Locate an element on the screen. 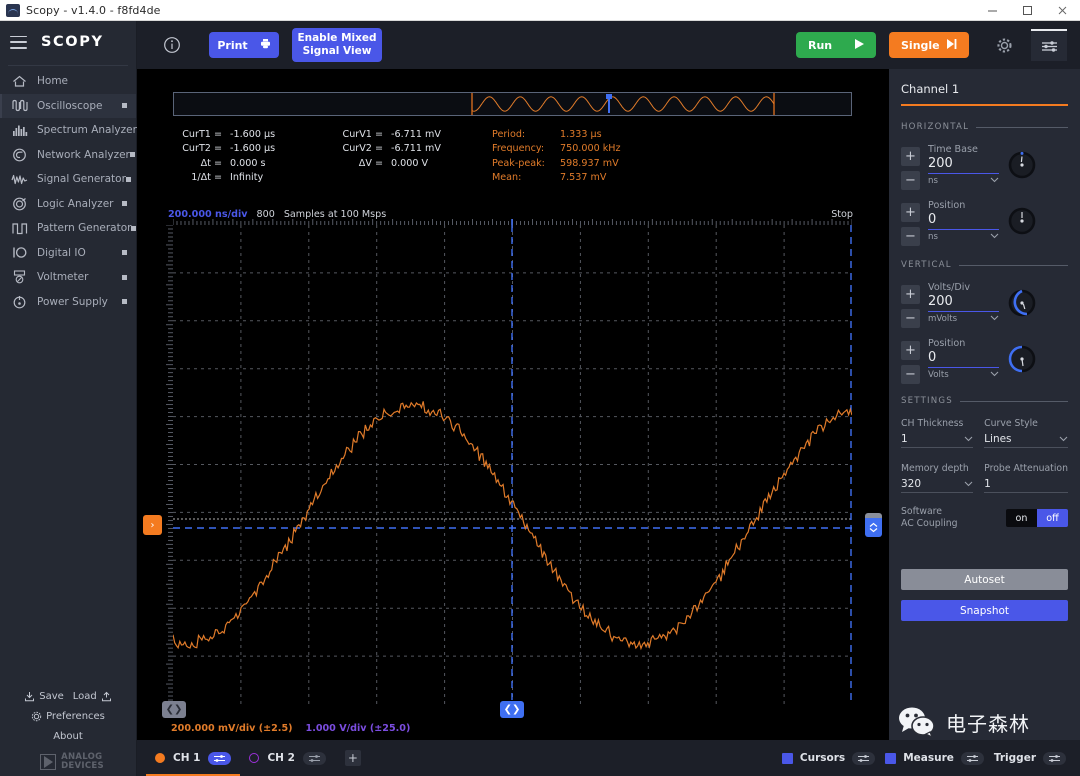  measure-checkbox is located at coordinates (891, 758).